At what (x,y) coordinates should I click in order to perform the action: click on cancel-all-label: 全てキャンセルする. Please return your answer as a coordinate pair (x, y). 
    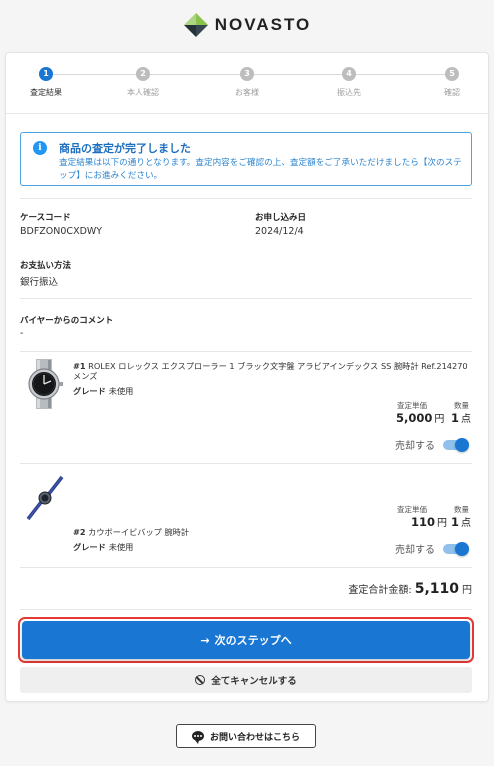
    Looking at the image, I should click on (254, 681).